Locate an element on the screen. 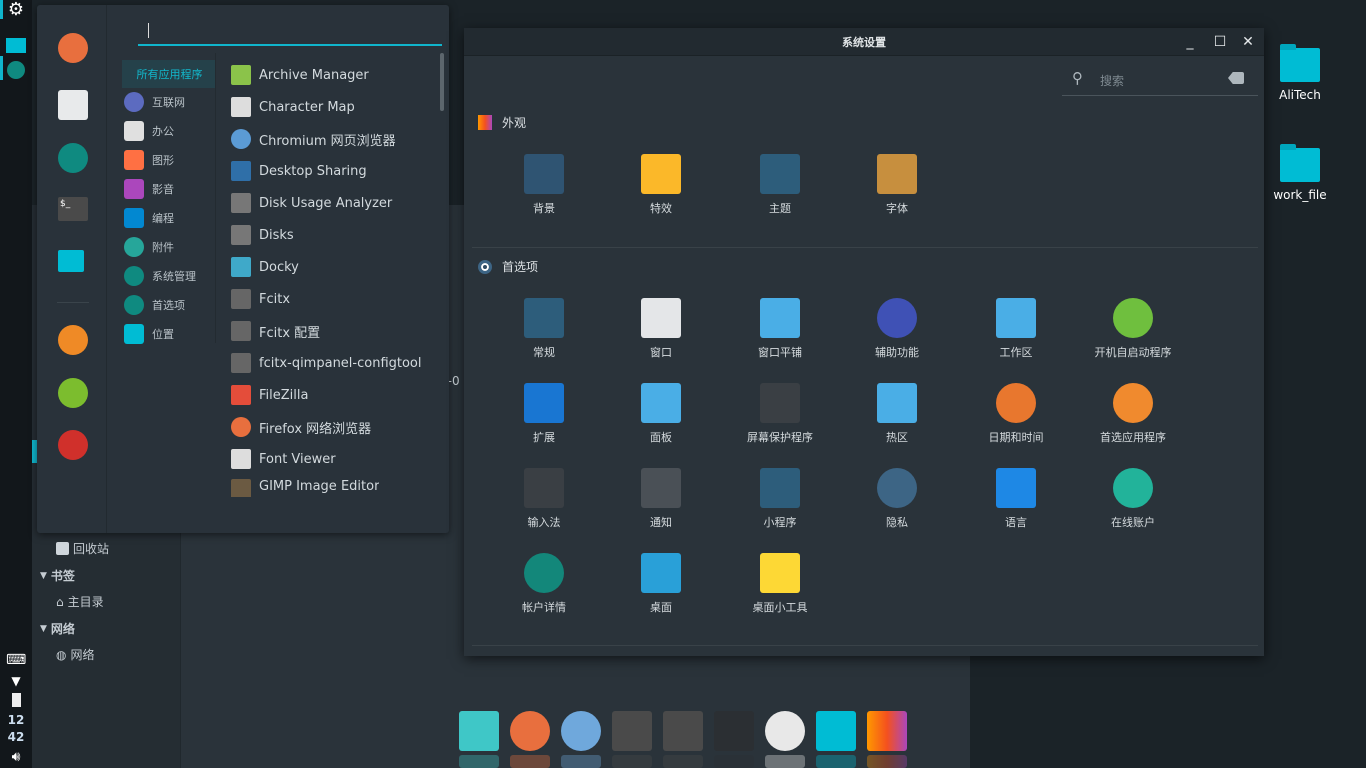  title-bar: 系统设置 _ ☐ ✕ is located at coordinates (864, 42).